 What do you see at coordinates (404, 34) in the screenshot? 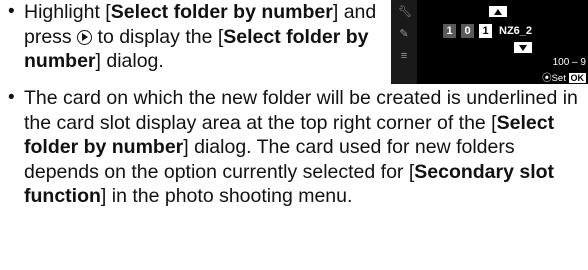
I see `pencil-icon: ✎` at bounding box center [404, 34].